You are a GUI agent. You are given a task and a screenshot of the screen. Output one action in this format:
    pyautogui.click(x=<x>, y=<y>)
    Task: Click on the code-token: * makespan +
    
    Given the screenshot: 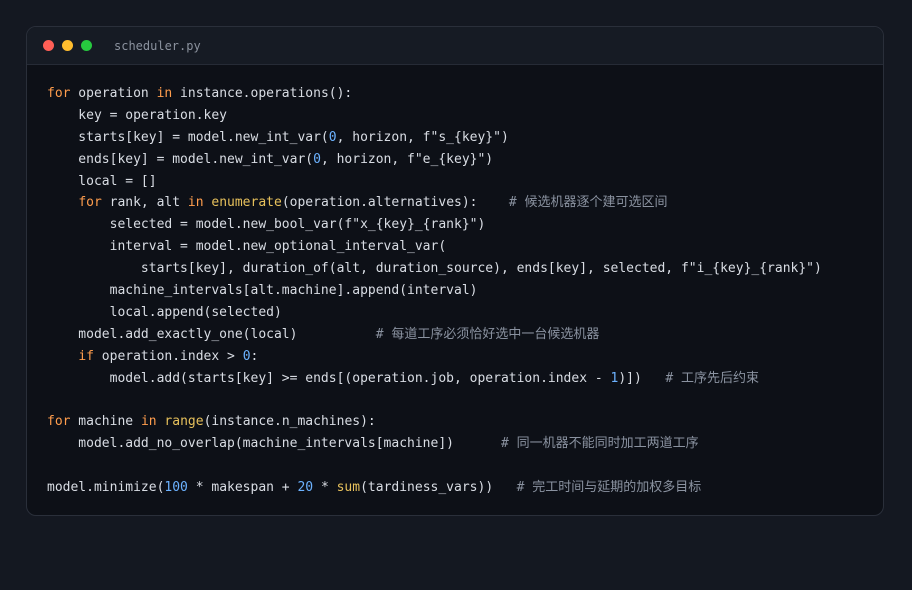 What is the action you would take?
    pyautogui.click(x=242, y=488)
    